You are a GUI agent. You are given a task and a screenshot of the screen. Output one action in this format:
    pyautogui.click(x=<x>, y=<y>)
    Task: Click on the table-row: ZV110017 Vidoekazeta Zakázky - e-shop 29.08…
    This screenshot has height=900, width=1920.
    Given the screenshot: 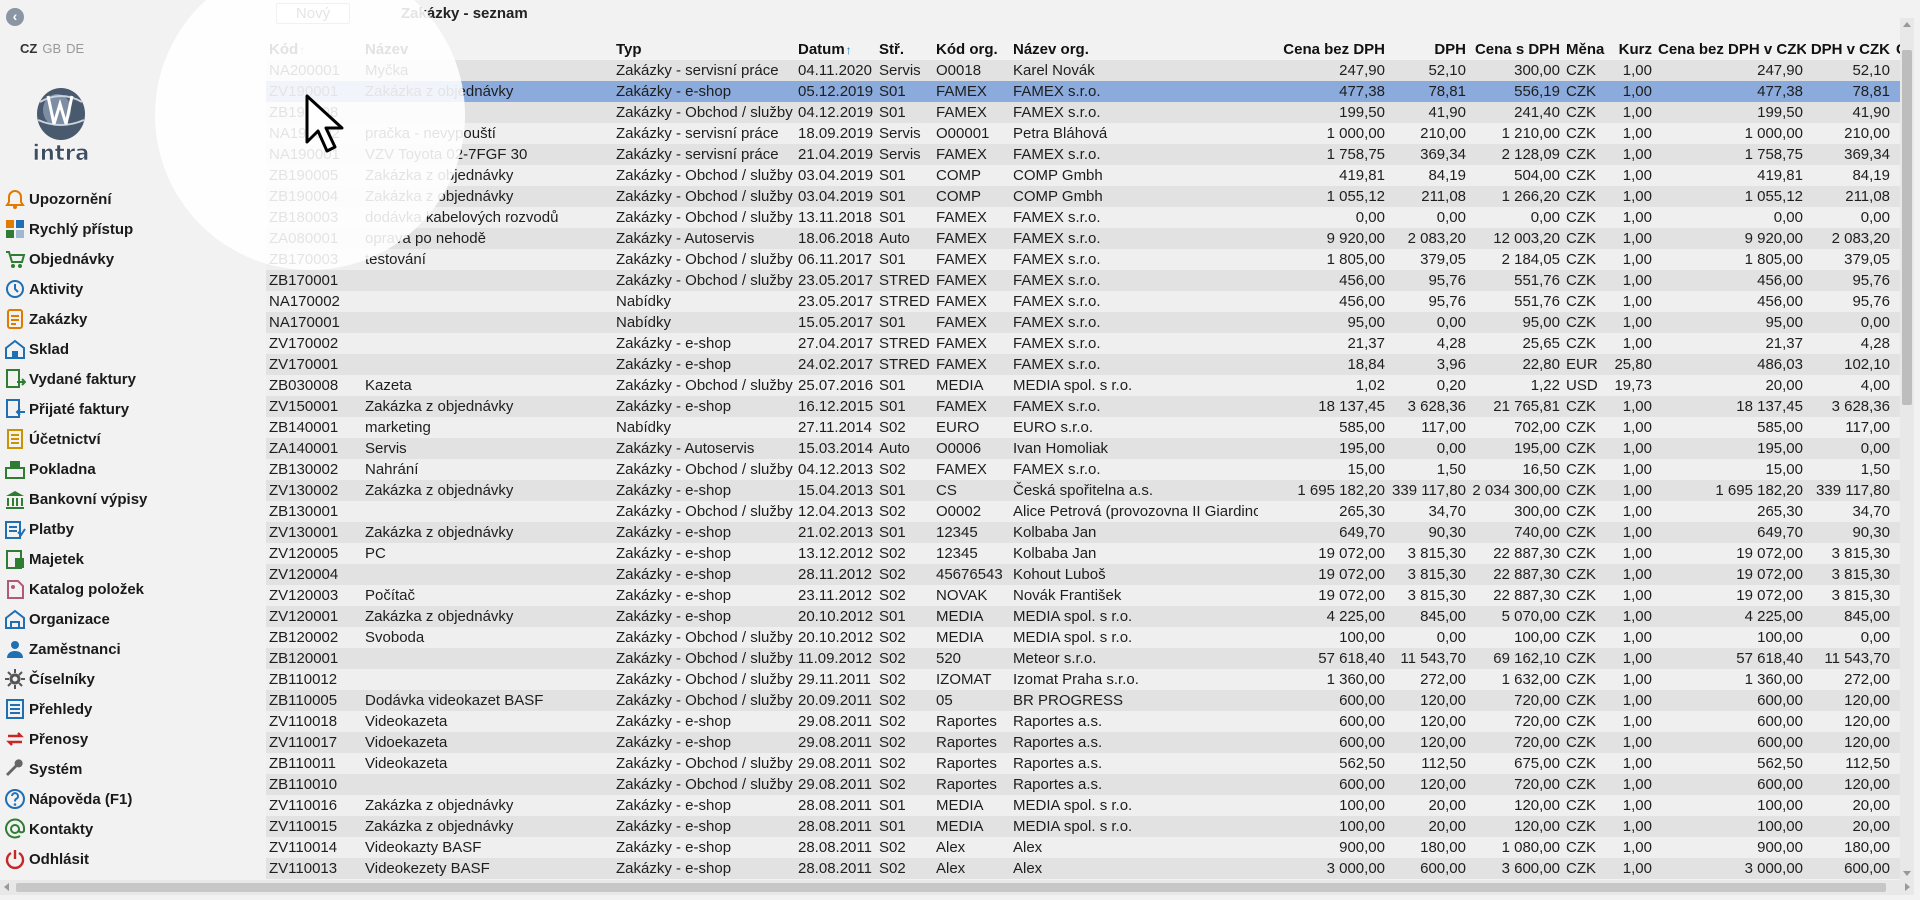 What is the action you would take?
    pyautogui.click(x=1083, y=742)
    